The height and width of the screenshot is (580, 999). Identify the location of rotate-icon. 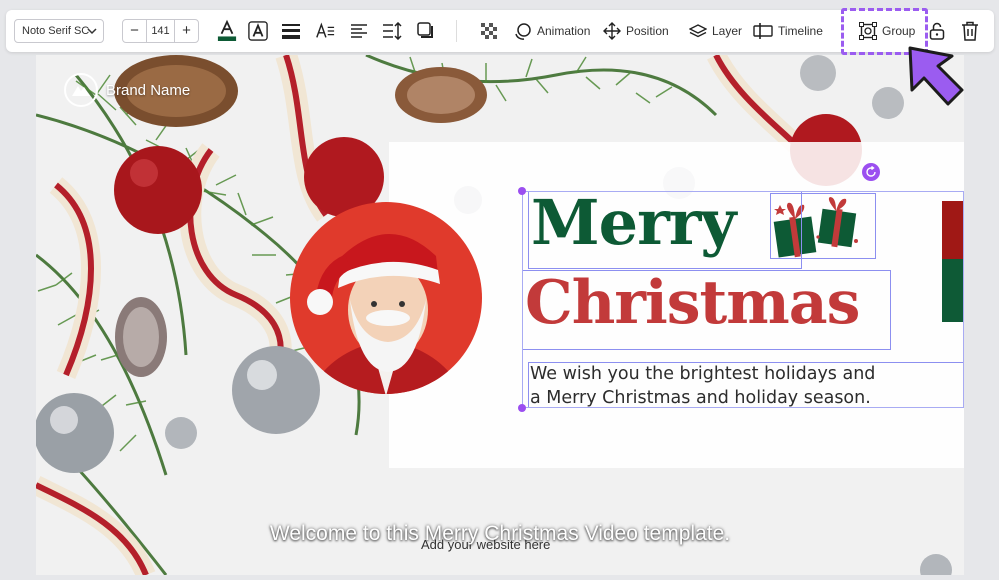
(871, 171).